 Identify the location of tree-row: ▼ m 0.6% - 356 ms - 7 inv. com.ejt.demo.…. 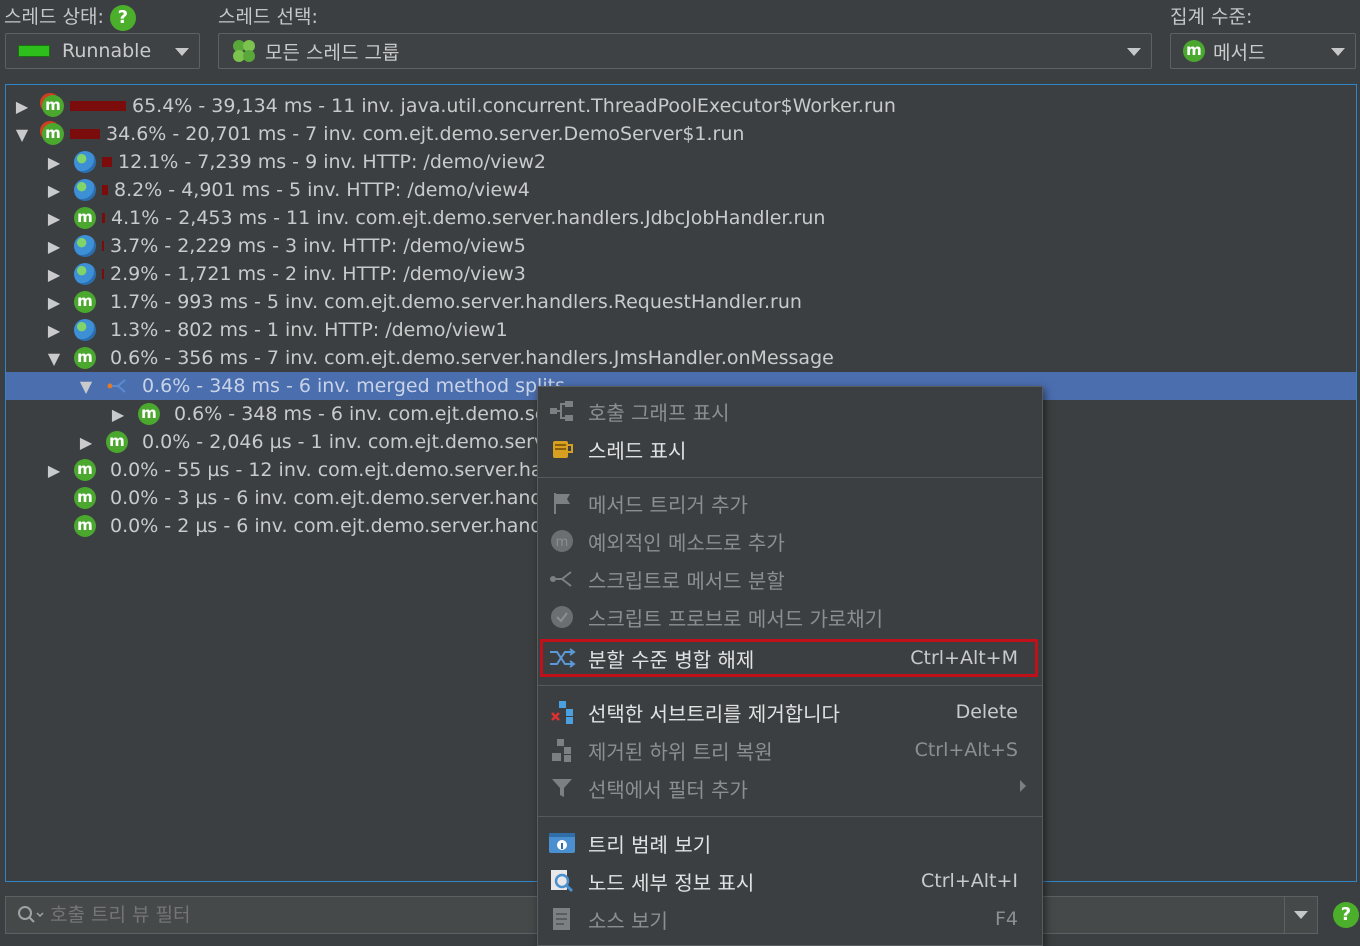
(681, 358).